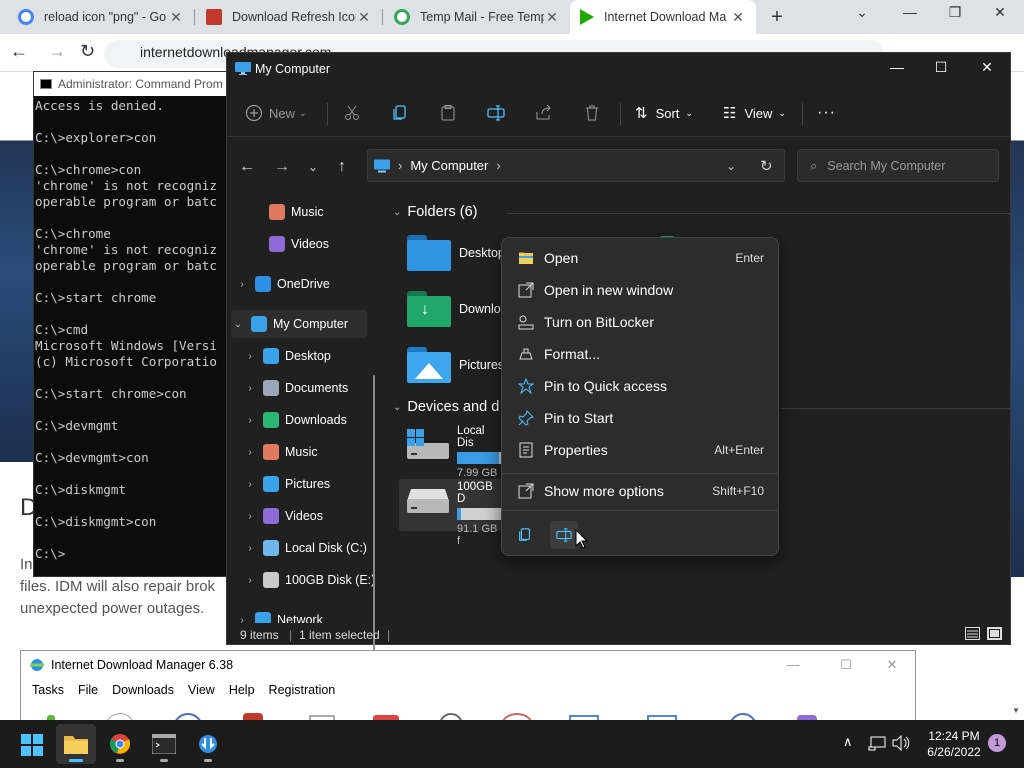  What do you see at coordinates (455, 365) in the screenshot?
I see `folder-pictures: Pictures` at bounding box center [455, 365].